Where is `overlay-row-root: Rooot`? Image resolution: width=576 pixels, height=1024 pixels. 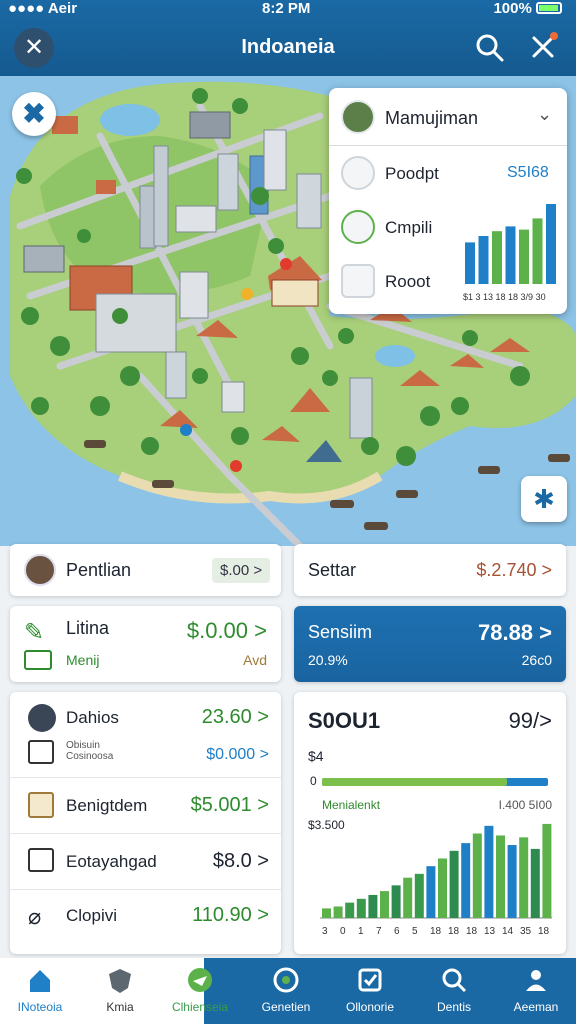 overlay-row-root: Rooot is located at coordinates (411, 284).